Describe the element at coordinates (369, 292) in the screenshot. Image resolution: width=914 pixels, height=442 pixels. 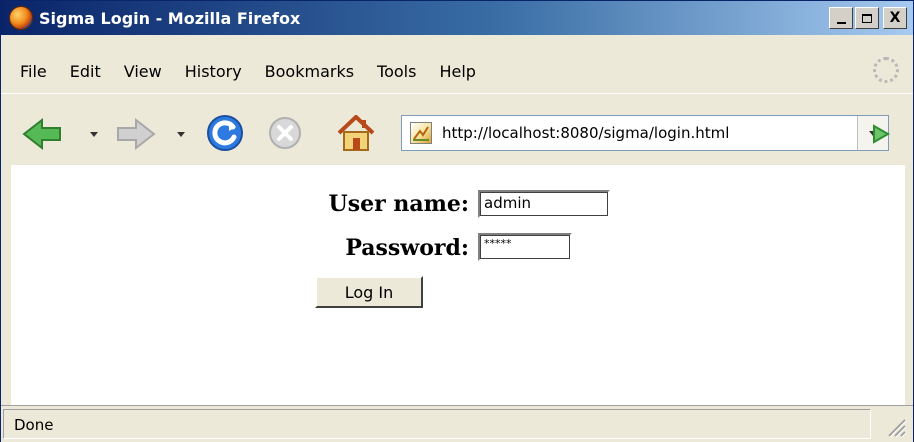
I see `login-button: Log In` at that location.